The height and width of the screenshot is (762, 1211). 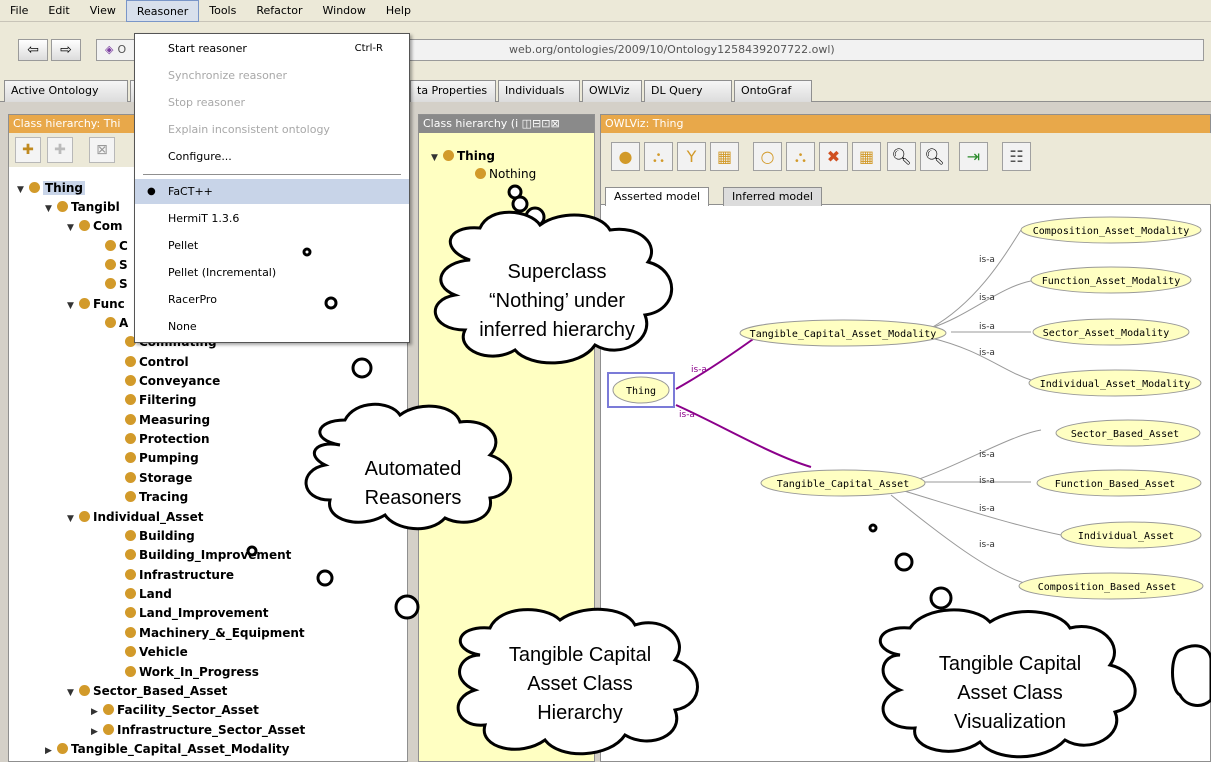 I want to click on menu-item-start-reasoner: Start reasoner Ctrl-R, so click(x=272, y=48).